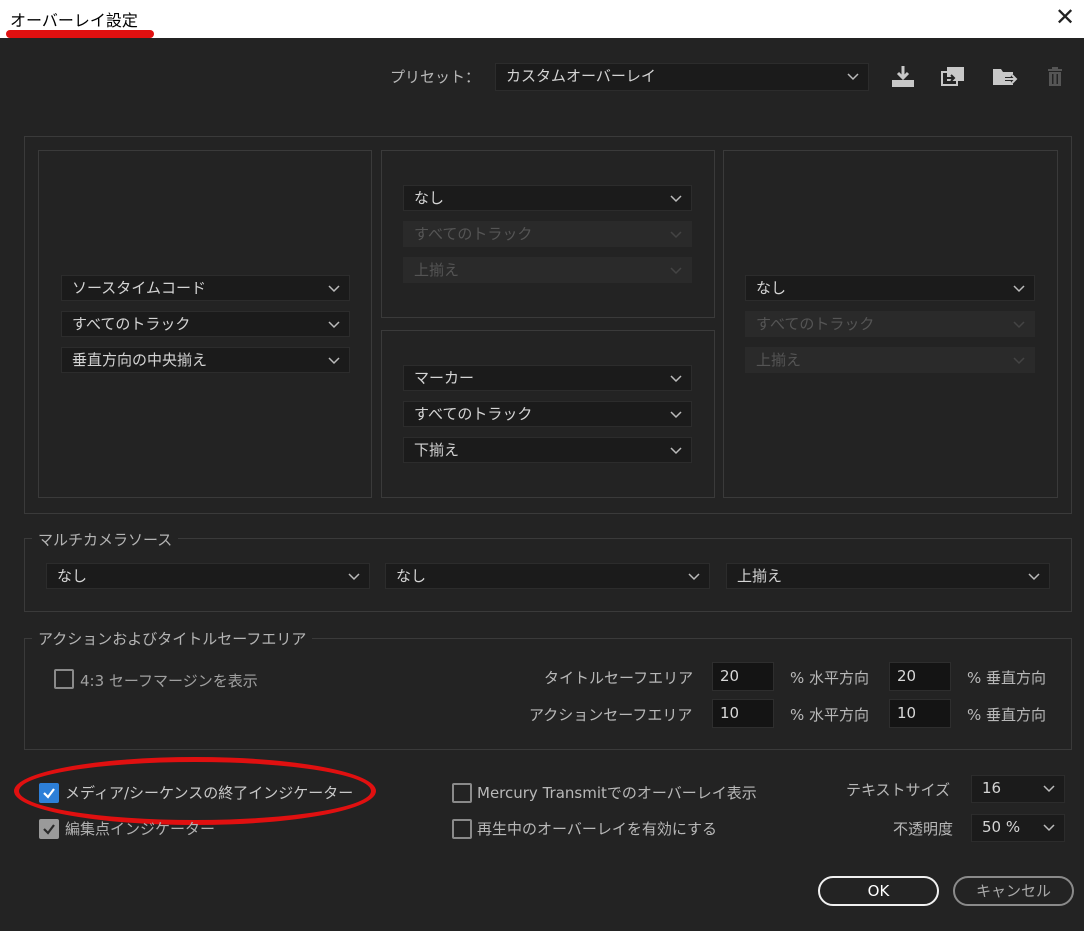 The image size is (1084, 931). What do you see at coordinates (830, 715) in the screenshot?
I see `action-safe-horizontal-unit: % 水平方向` at bounding box center [830, 715].